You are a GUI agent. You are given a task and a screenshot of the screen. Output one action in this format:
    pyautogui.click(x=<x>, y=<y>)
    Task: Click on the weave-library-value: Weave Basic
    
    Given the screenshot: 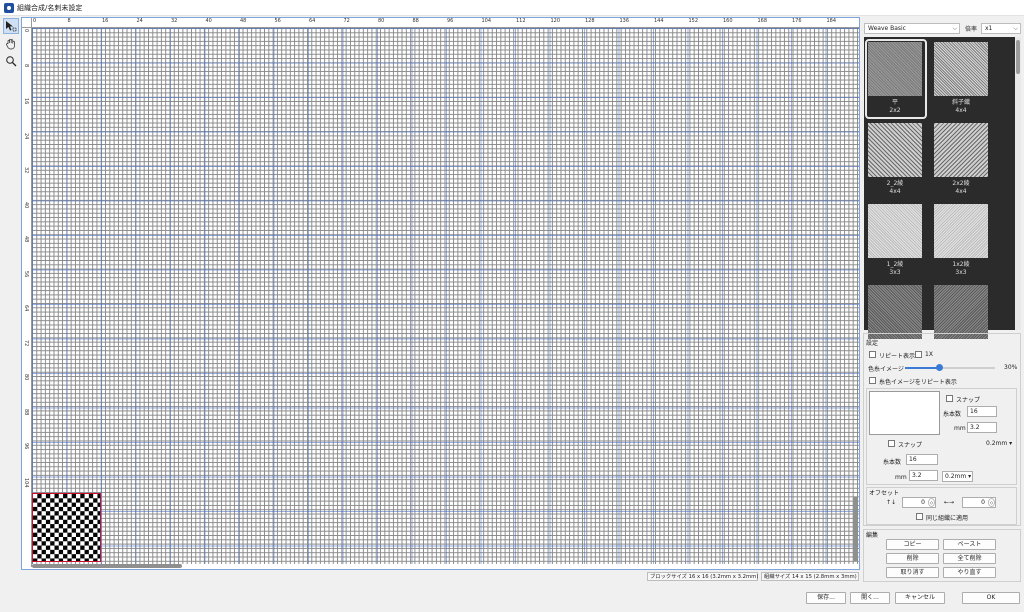 What is the action you would take?
    pyautogui.click(x=887, y=28)
    